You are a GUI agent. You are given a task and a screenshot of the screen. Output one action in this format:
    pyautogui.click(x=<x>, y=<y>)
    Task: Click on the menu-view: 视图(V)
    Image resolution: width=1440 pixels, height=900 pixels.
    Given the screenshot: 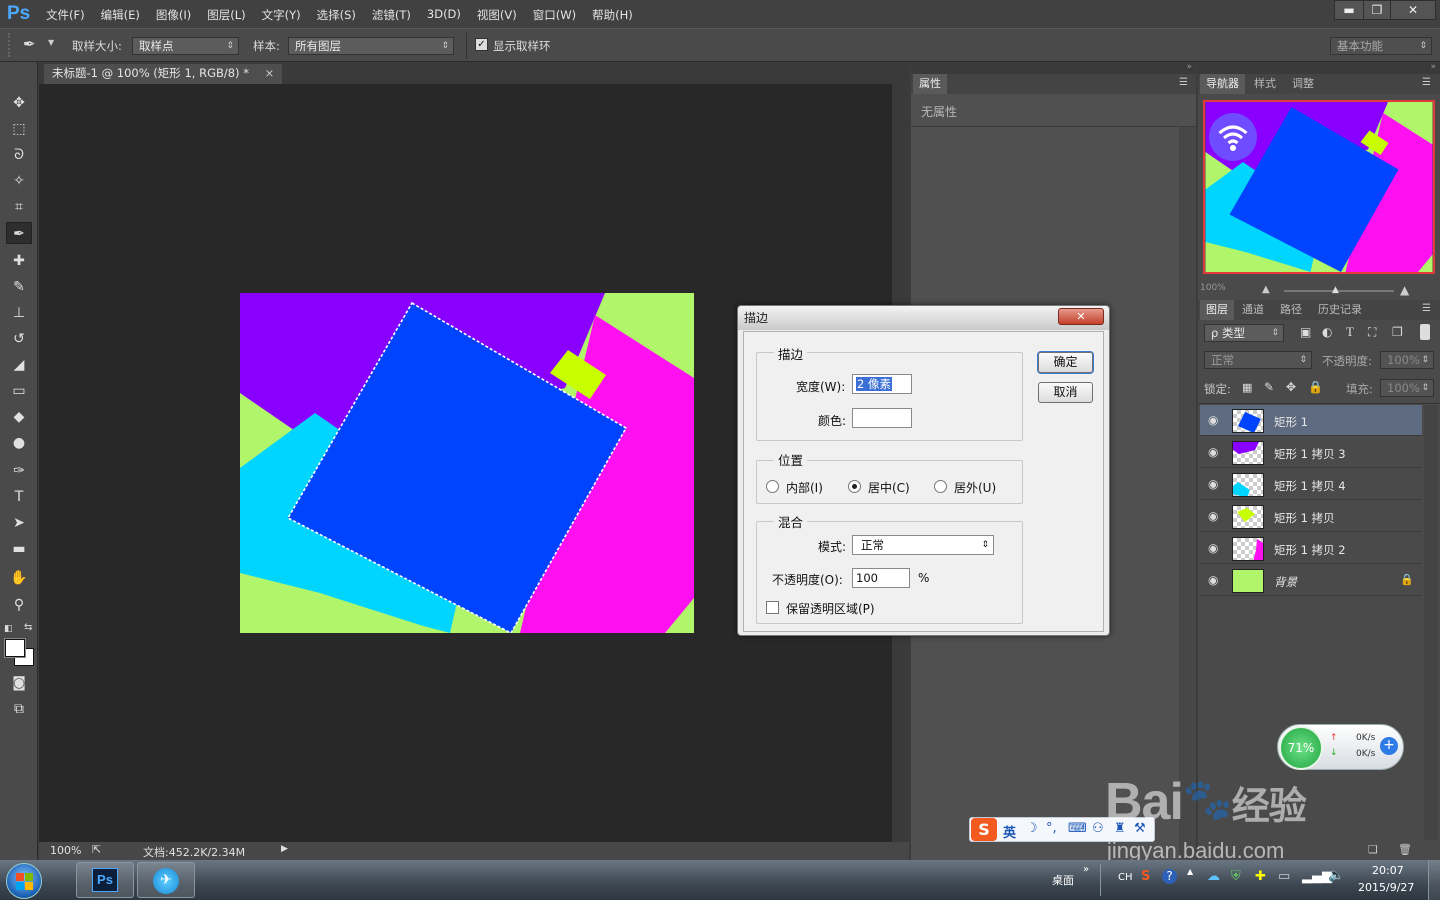 What is the action you would take?
    pyautogui.click(x=497, y=15)
    